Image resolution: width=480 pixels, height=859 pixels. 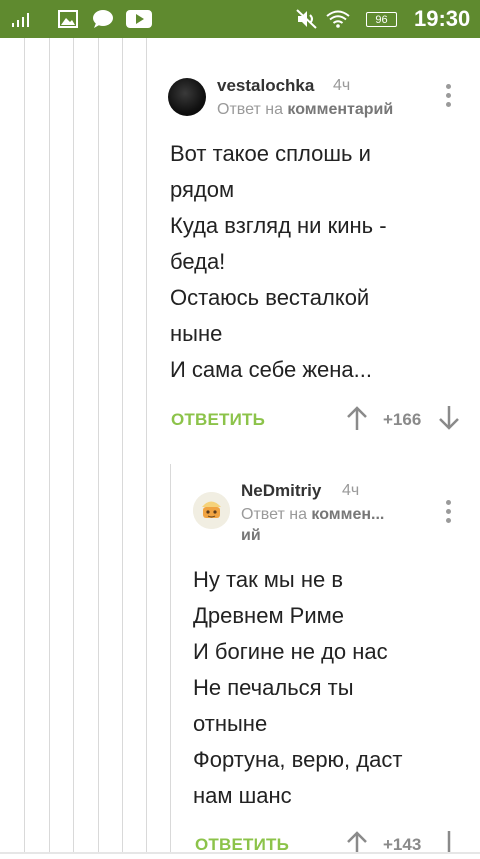 What do you see at coordinates (196, 333) in the screenshot?
I see `comment-line: ныне` at bounding box center [196, 333].